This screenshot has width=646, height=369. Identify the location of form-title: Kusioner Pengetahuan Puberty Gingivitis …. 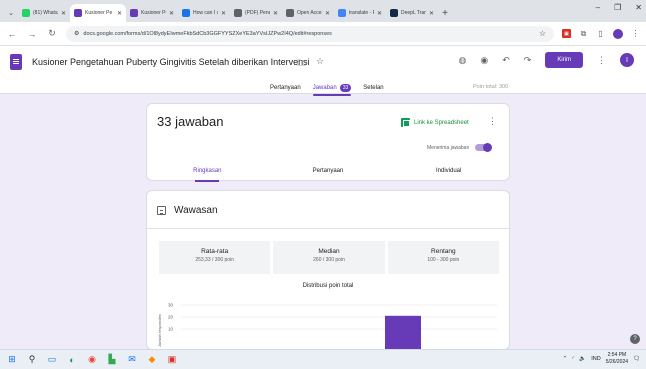
(171, 62).